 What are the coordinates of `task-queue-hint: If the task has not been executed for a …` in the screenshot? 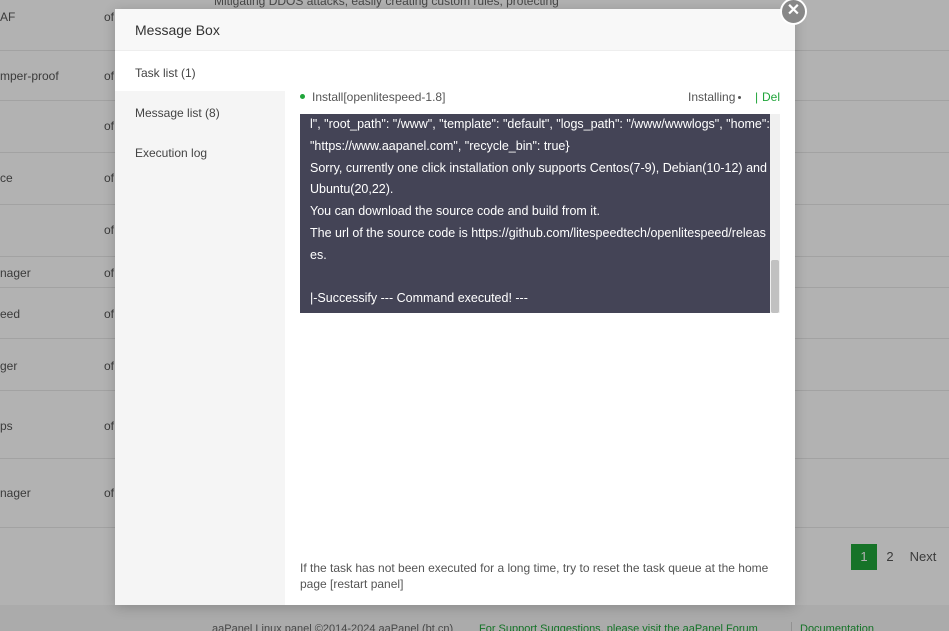 It's located at (534, 576).